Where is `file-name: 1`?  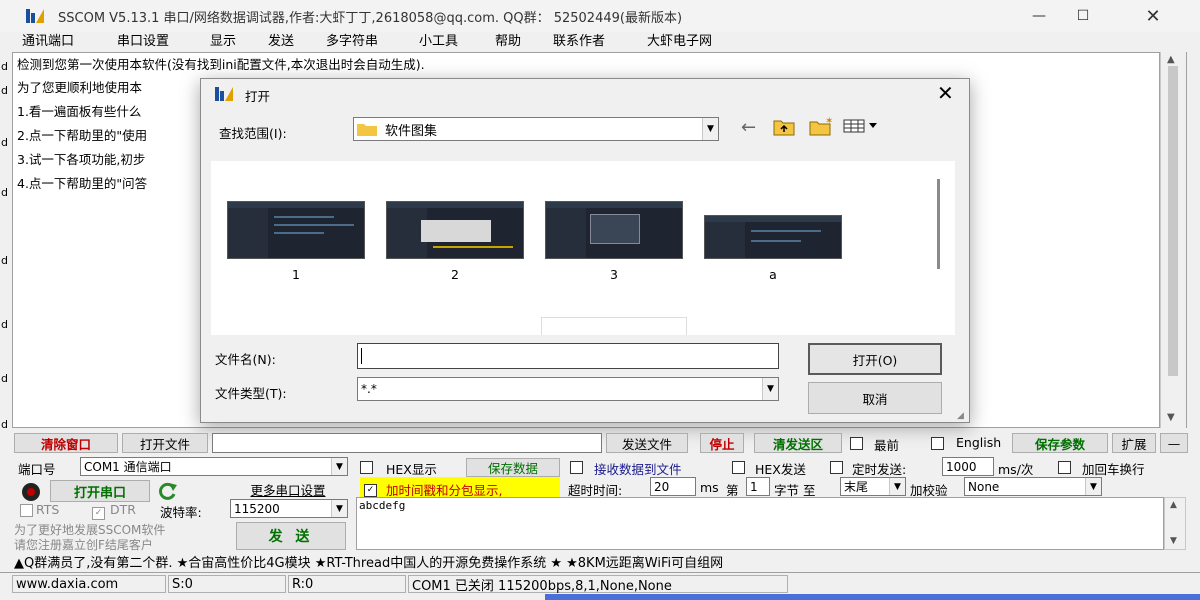 file-name: 1 is located at coordinates (296, 274).